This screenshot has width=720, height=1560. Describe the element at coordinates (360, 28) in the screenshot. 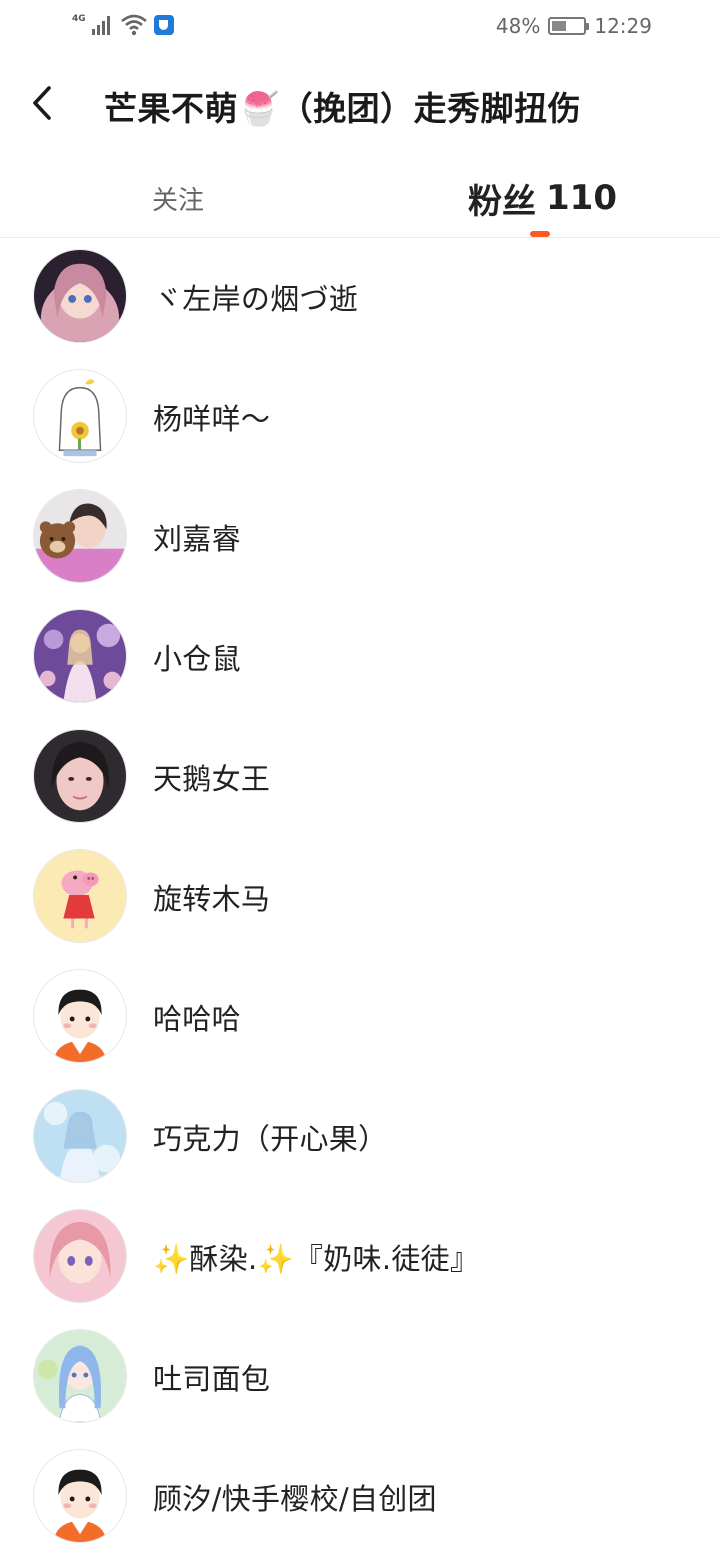

I see `status-bar: 4G 48% 12:29` at that location.